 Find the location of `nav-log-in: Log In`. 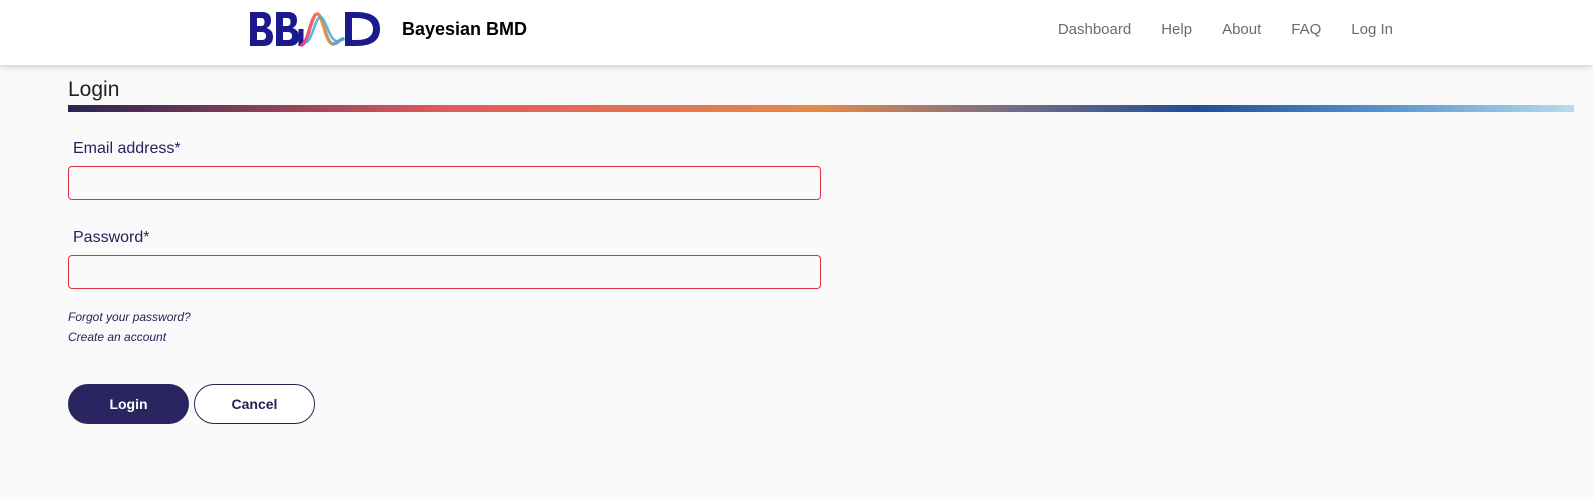

nav-log-in: Log In is located at coordinates (1372, 29).